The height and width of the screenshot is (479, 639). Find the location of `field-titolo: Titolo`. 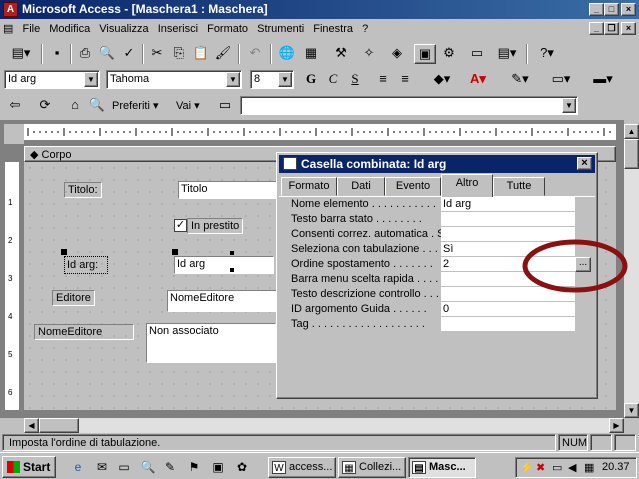

field-titolo: Titolo is located at coordinates (228, 190).